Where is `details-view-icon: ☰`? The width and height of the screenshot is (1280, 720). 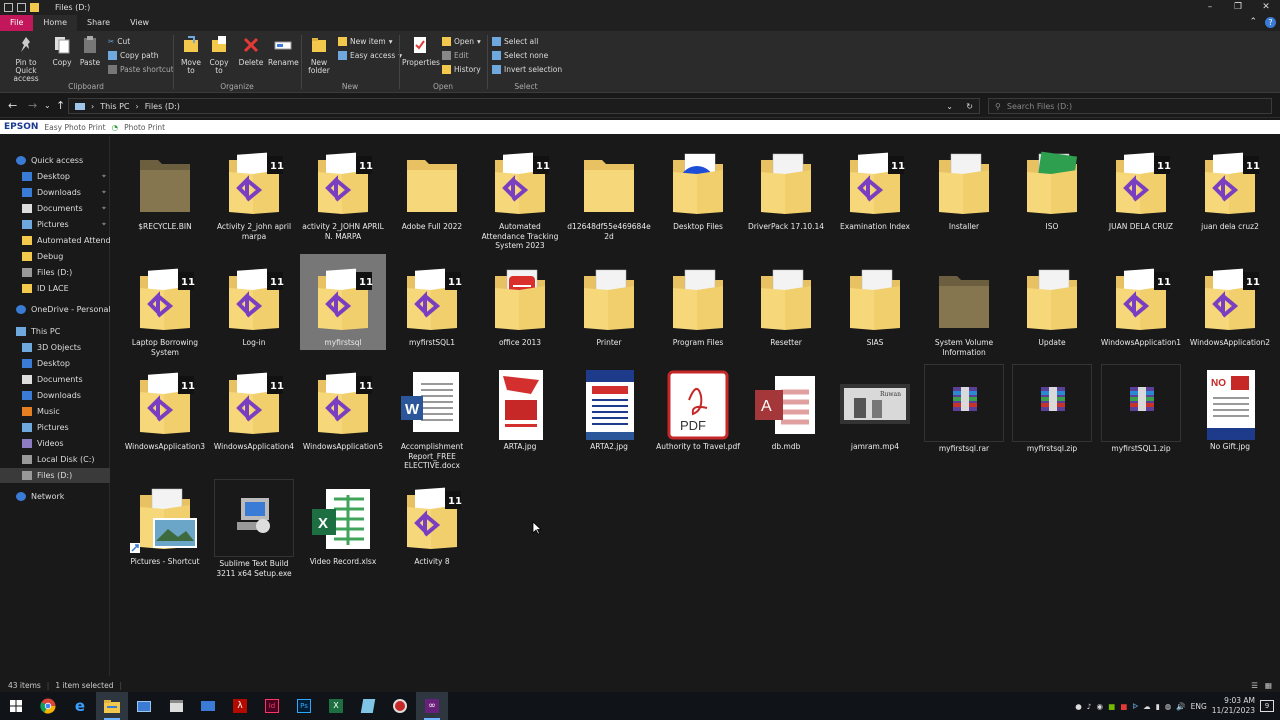
details-view-icon: ☰ is located at coordinates (1254, 685).